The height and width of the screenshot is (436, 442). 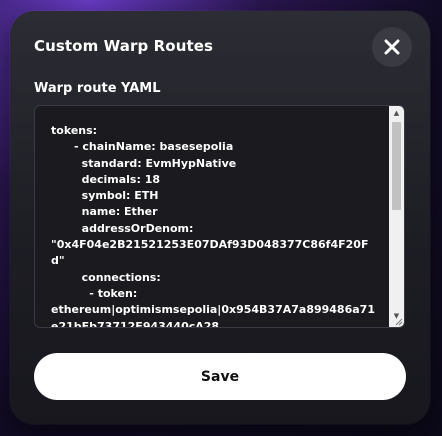 I want to click on resize-grip-icon, so click(x=398, y=321).